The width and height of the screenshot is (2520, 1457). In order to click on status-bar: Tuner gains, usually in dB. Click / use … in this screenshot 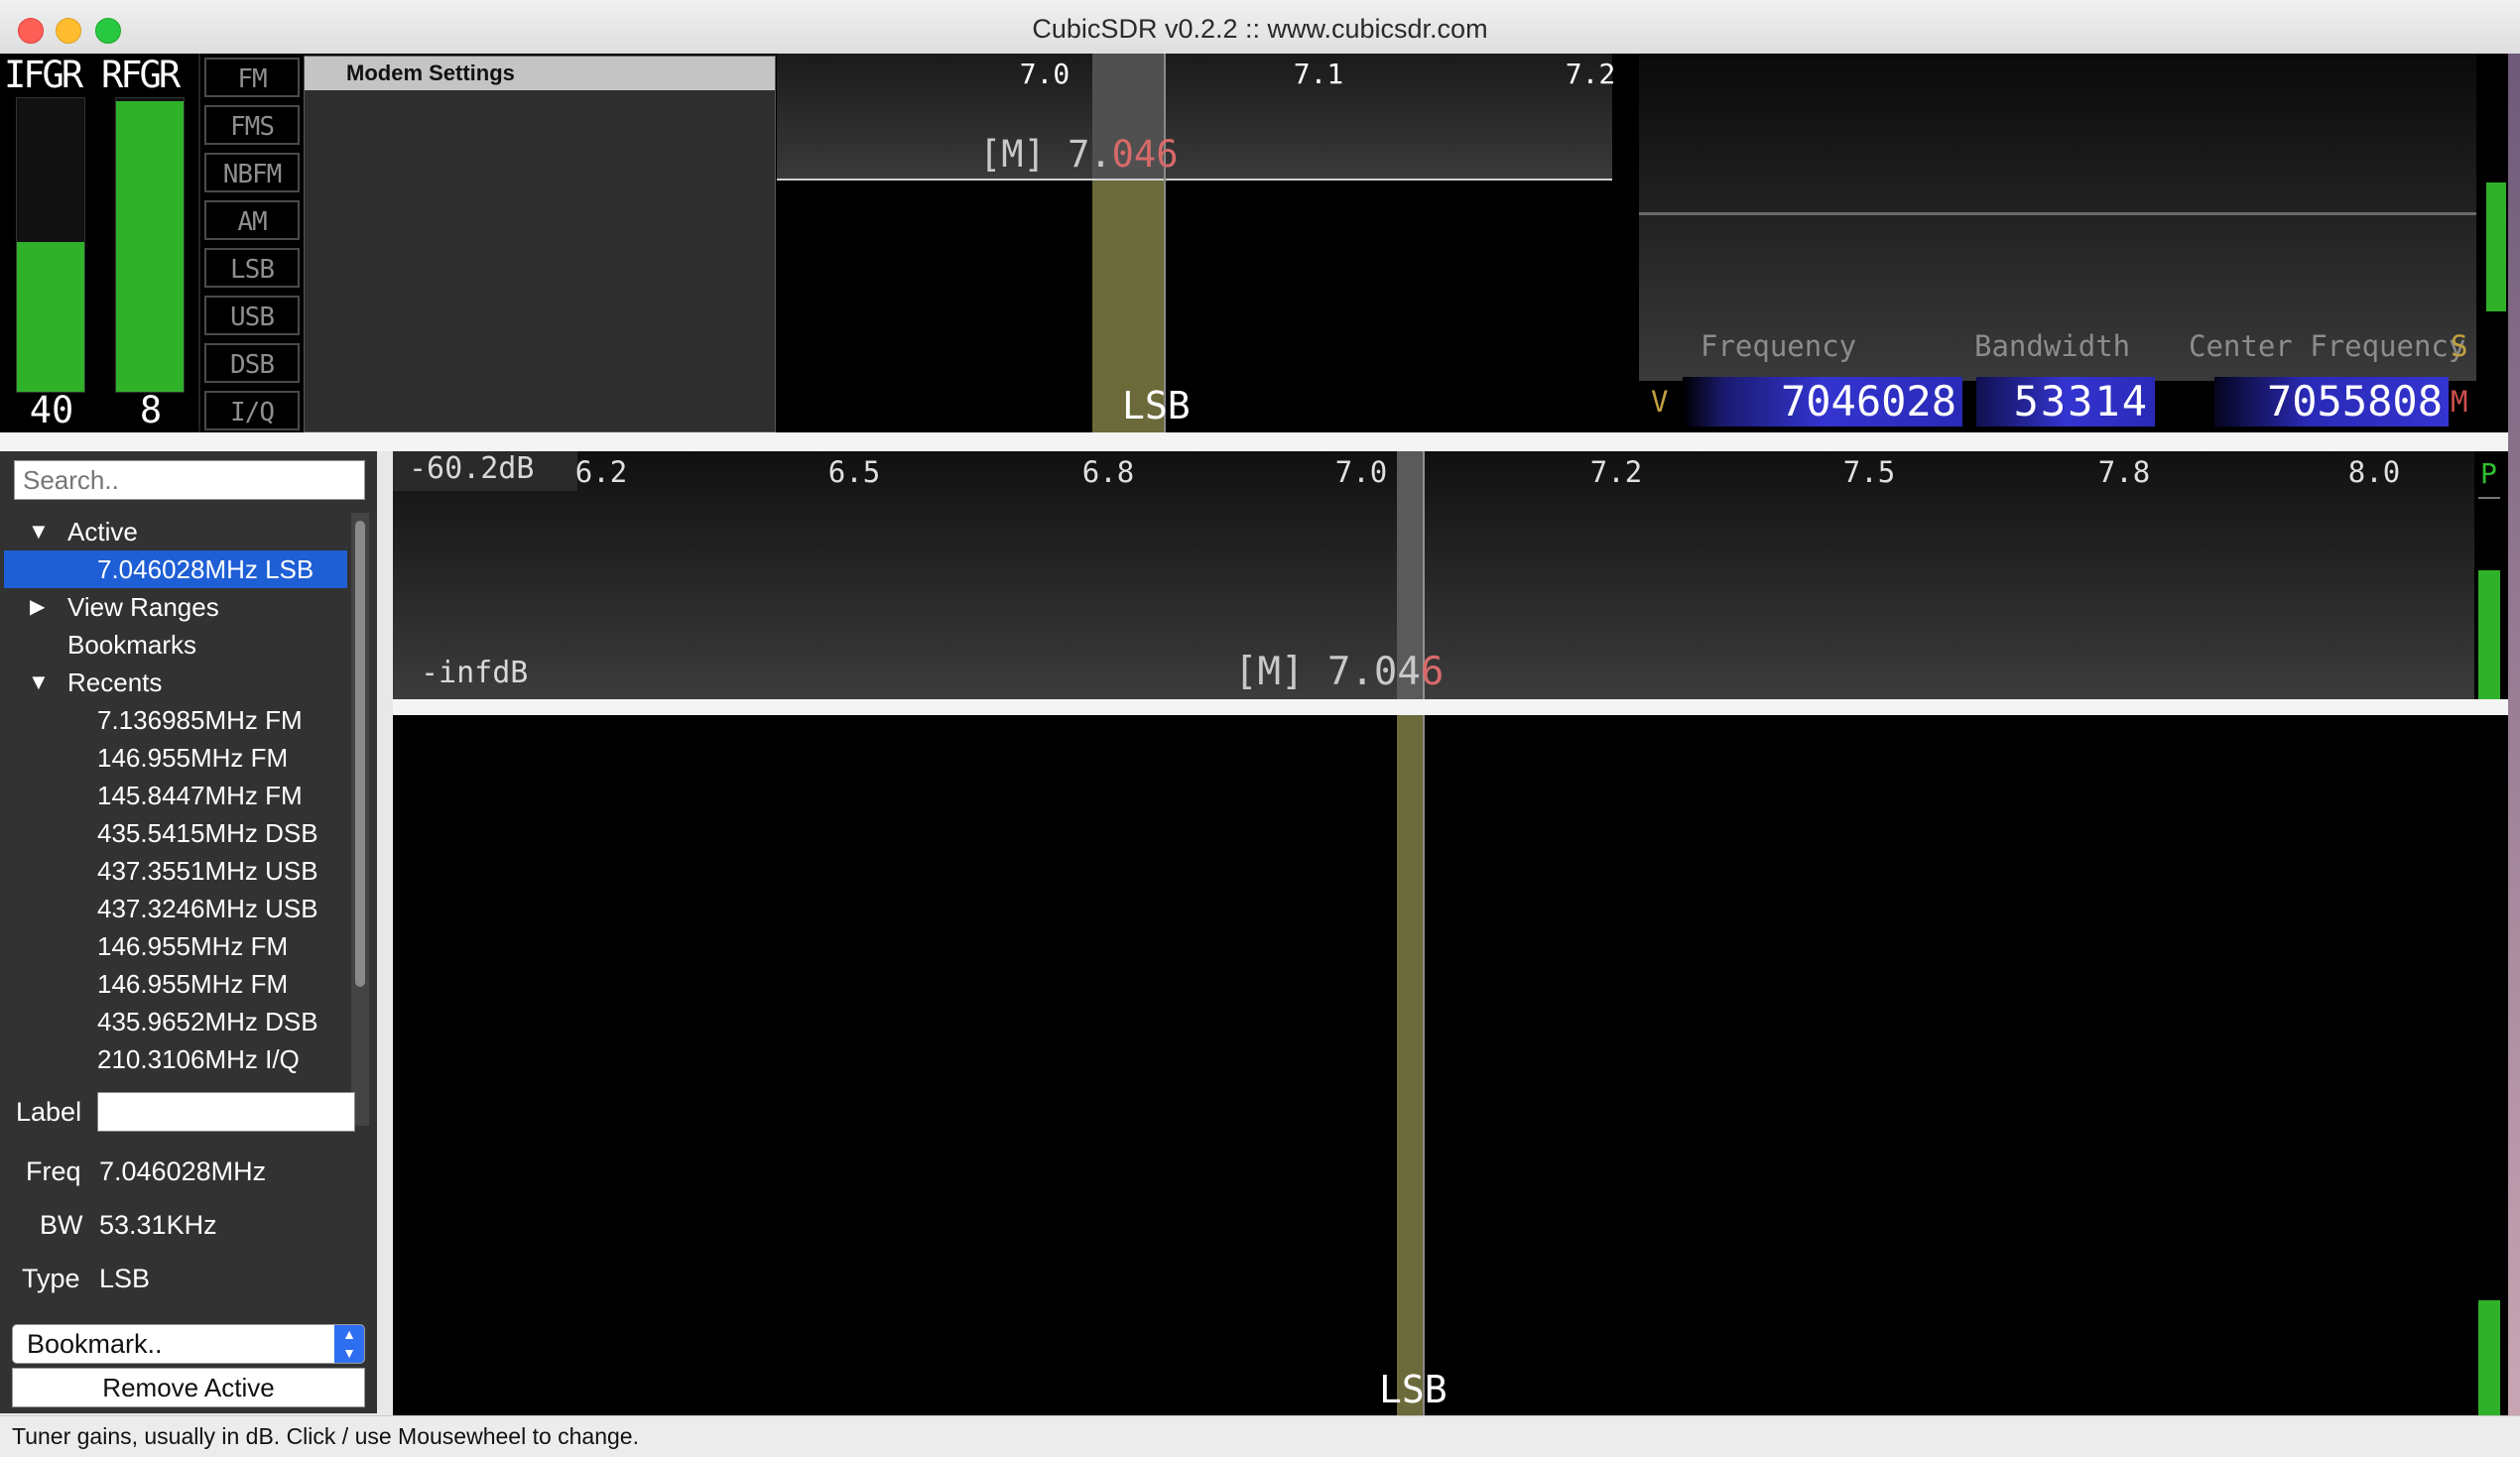, I will do `click(1260, 1436)`.